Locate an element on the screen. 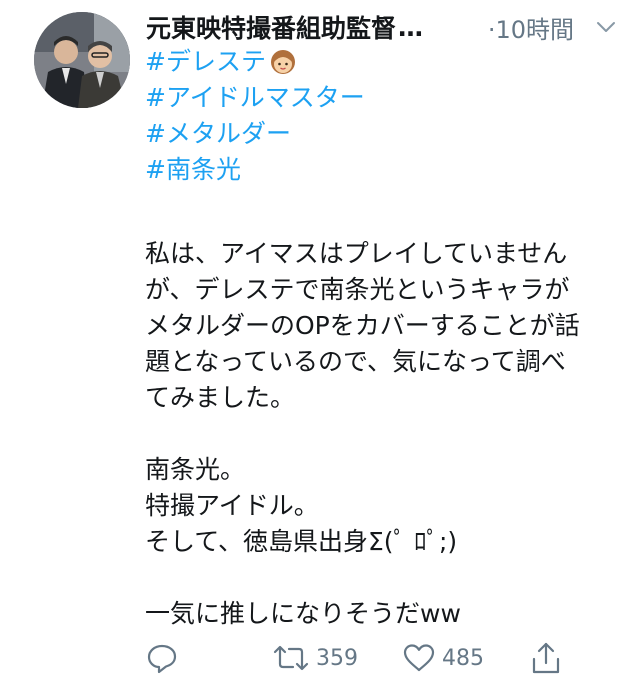 This screenshot has height=699, width=640. tweet-text-line: てみました。 is located at coordinates (220, 397).